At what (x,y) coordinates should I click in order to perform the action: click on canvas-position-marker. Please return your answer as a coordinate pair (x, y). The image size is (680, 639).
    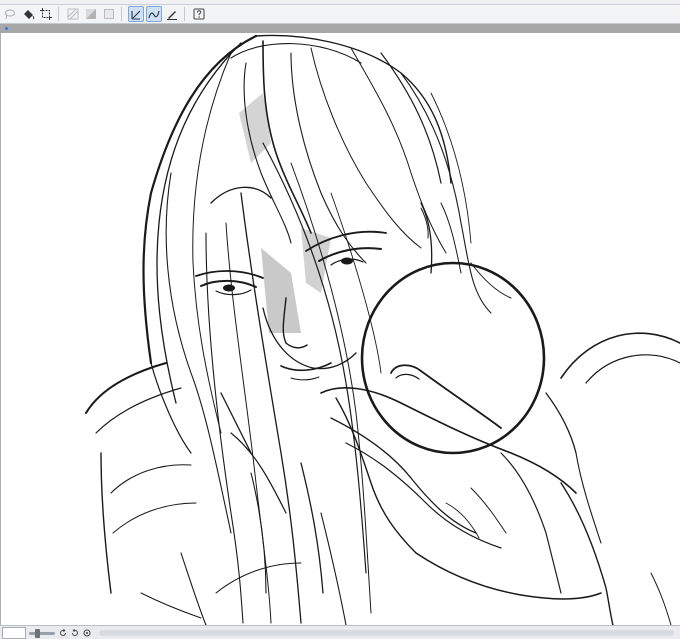
    Looking at the image, I should click on (6, 28).